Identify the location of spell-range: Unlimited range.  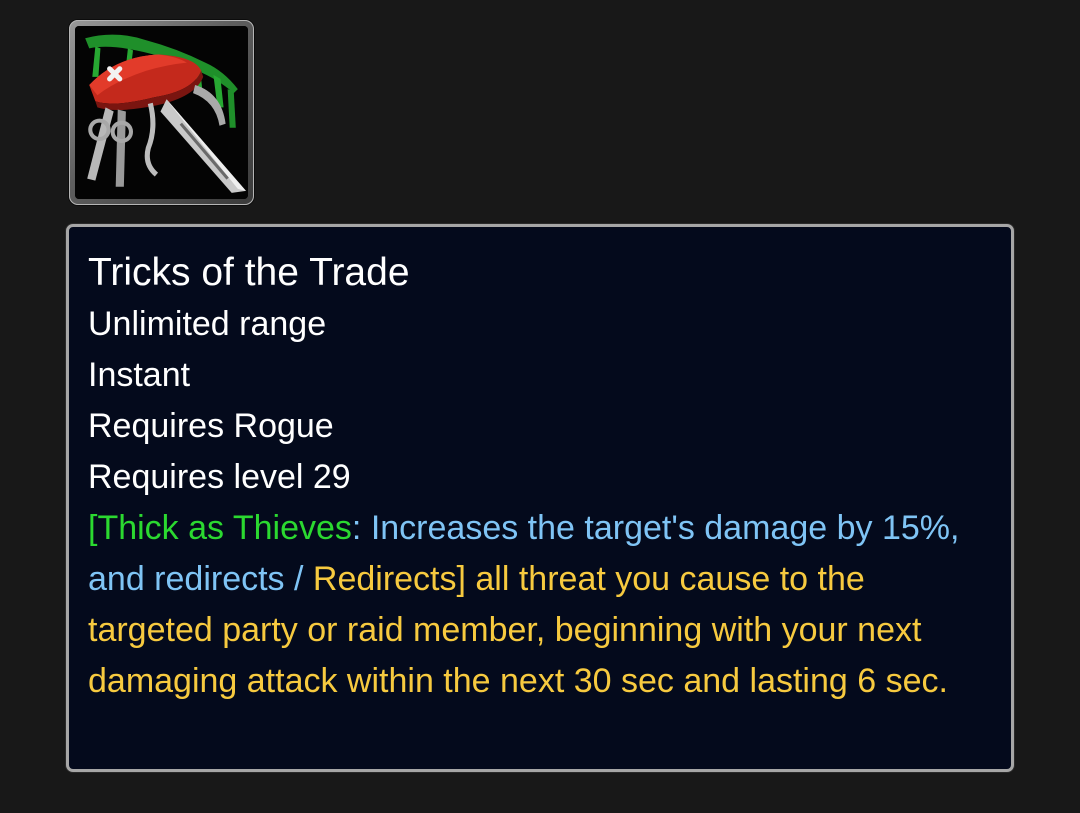
(207, 324).